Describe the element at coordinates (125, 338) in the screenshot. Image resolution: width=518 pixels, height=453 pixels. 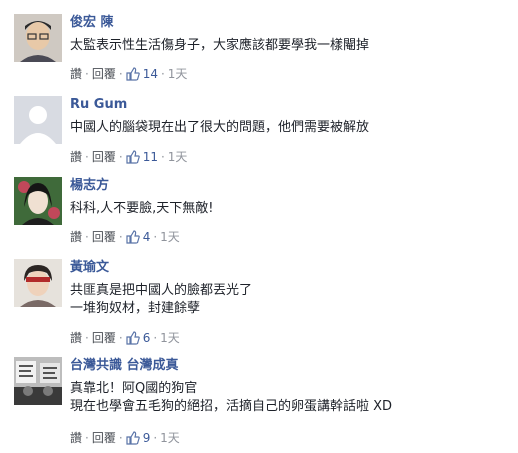
I see `comment-actions: 讚 · 回覆 · 6 · 1天` at that location.